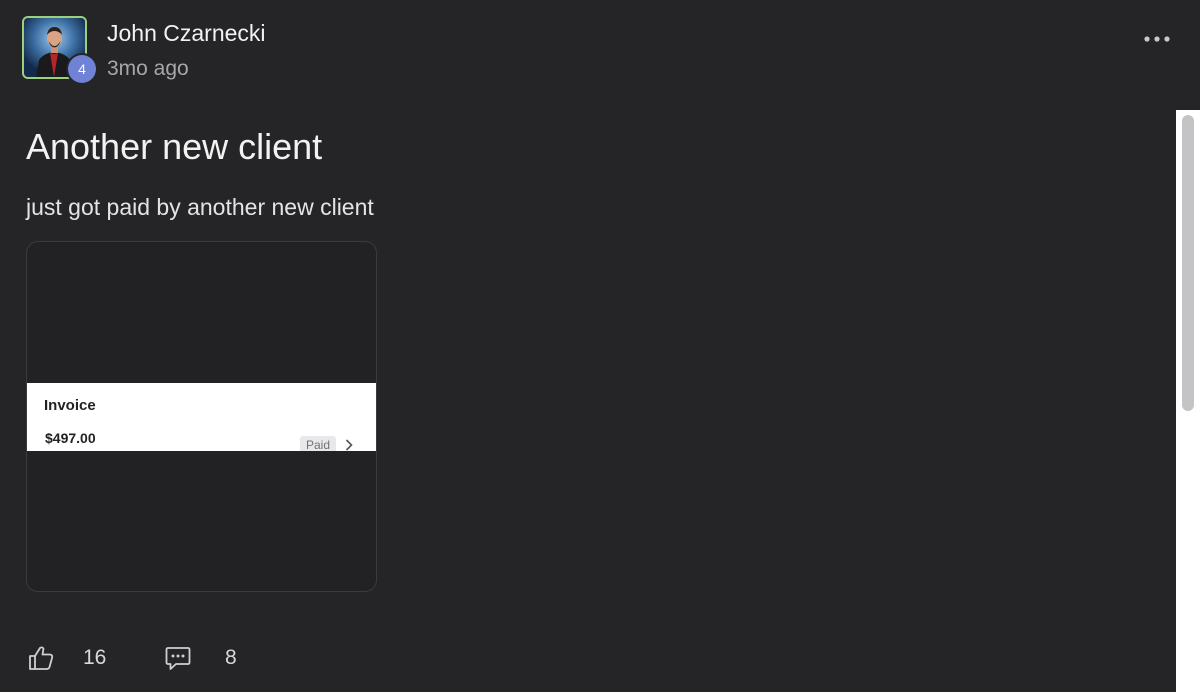  I want to click on post-title: Another new client, so click(174, 146).